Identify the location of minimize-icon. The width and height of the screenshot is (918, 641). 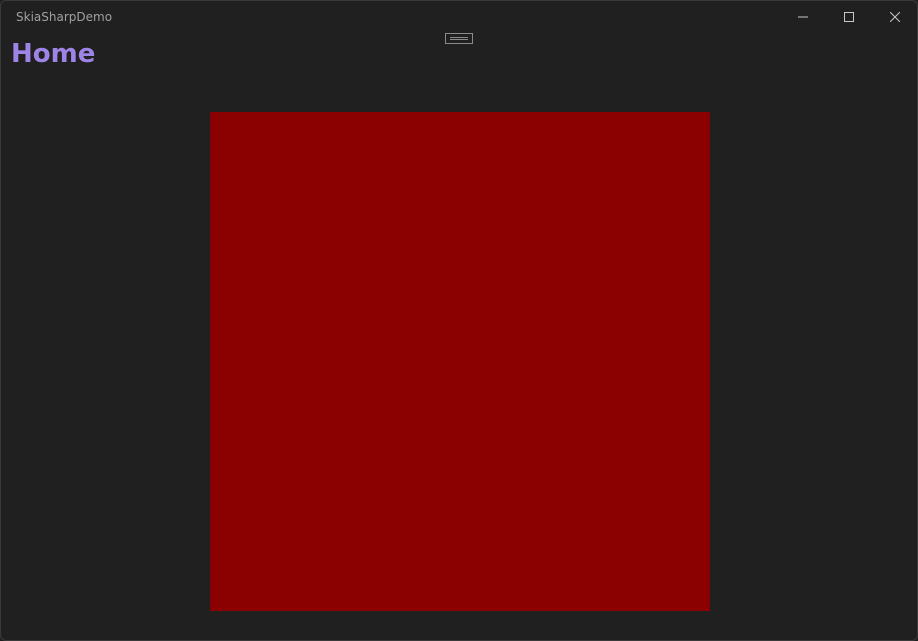
(803, 17).